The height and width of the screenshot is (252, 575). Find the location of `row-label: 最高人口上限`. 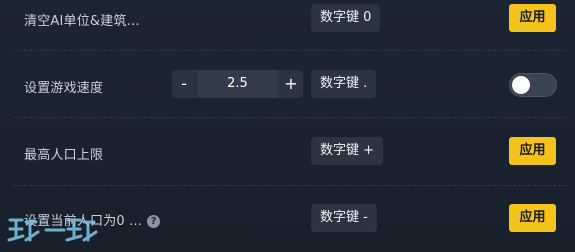

row-label: 最高人口上限 is located at coordinates (64, 155).